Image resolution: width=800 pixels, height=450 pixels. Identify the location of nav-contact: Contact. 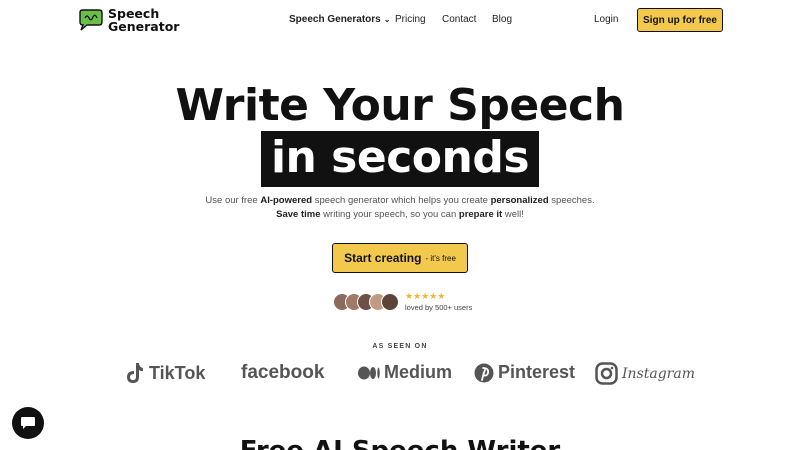
(459, 19).